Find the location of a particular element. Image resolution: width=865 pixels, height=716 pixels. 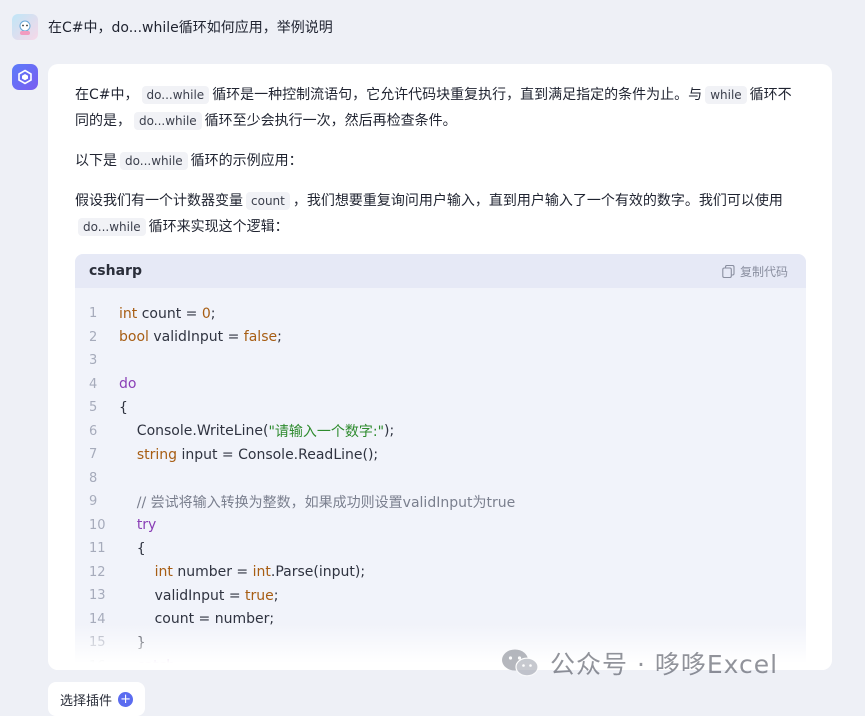

line-number: 4 is located at coordinates (93, 384).